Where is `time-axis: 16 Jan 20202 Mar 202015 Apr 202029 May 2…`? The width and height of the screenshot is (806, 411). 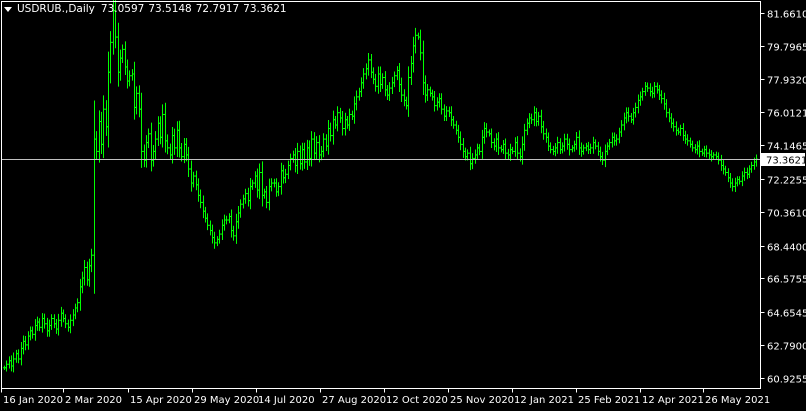 time-axis: 16 Jan 20202 Mar 202015 Apr 202029 May 2… is located at coordinates (386, 398).